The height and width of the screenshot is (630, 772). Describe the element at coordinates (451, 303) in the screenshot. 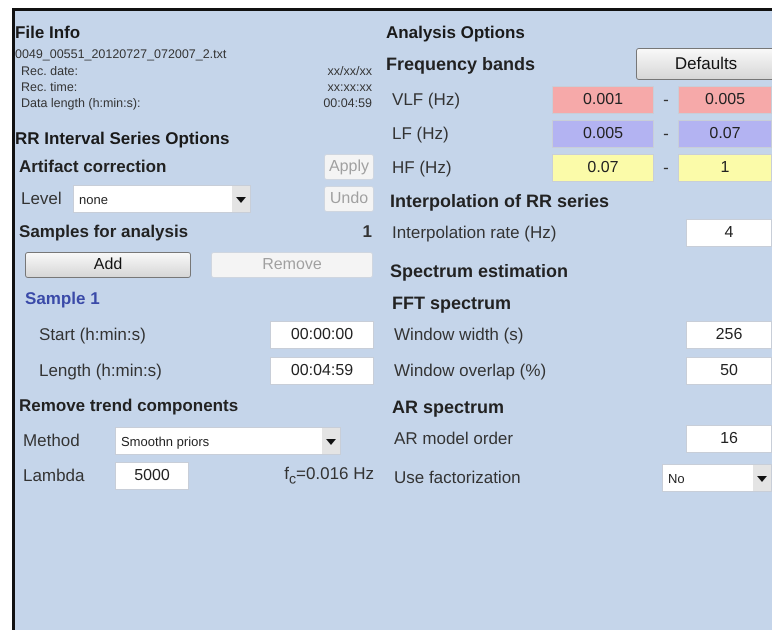

I see `group-title: FFT spectrum` at that location.